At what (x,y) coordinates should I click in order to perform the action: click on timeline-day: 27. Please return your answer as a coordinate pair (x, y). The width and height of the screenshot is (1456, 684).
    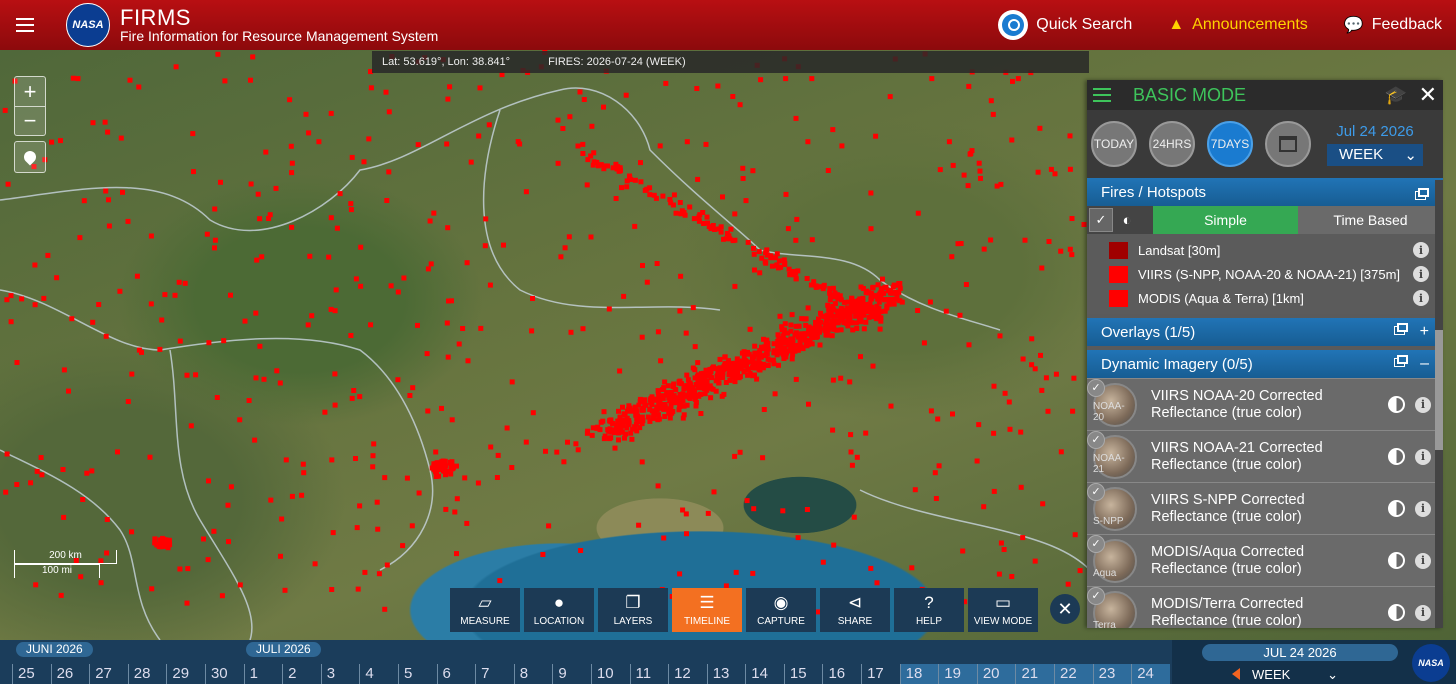
    Looking at the image, I should click on (108, 674).